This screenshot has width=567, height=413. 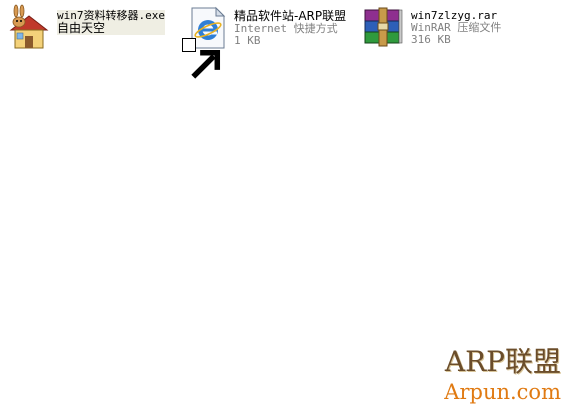 I want to click on file-item-shortcut: 精品软件站-ARP联盟 Internet 快捷方式 1 KB, so click(x=264, y=41).